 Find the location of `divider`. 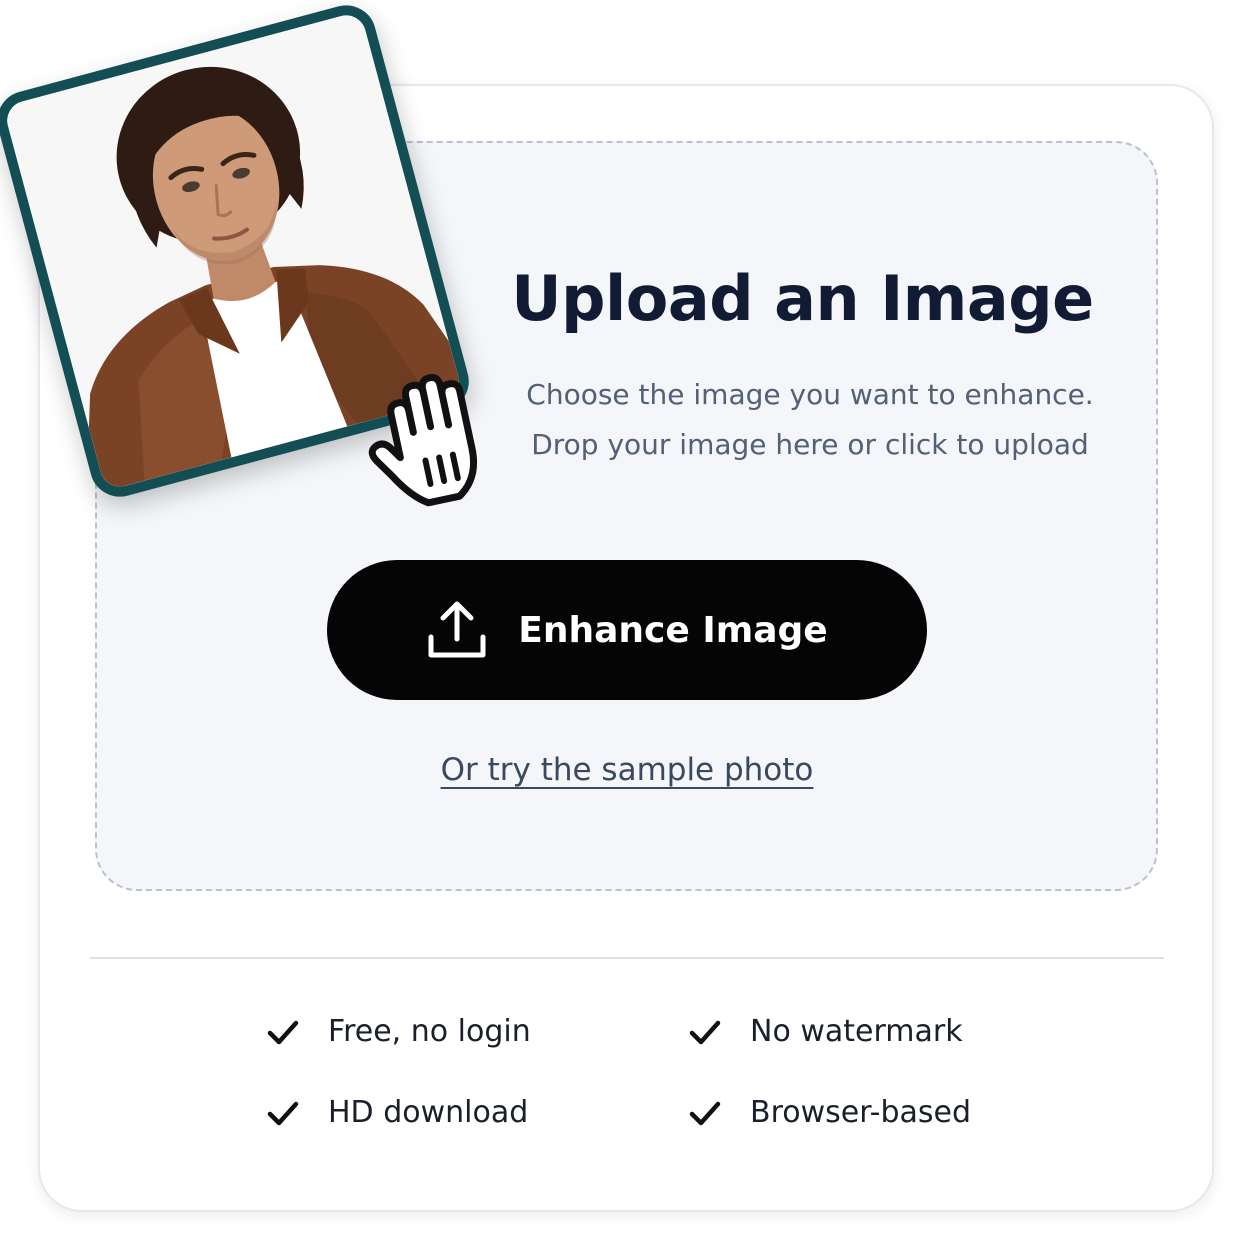

divider is located at coordinates (627, 958).